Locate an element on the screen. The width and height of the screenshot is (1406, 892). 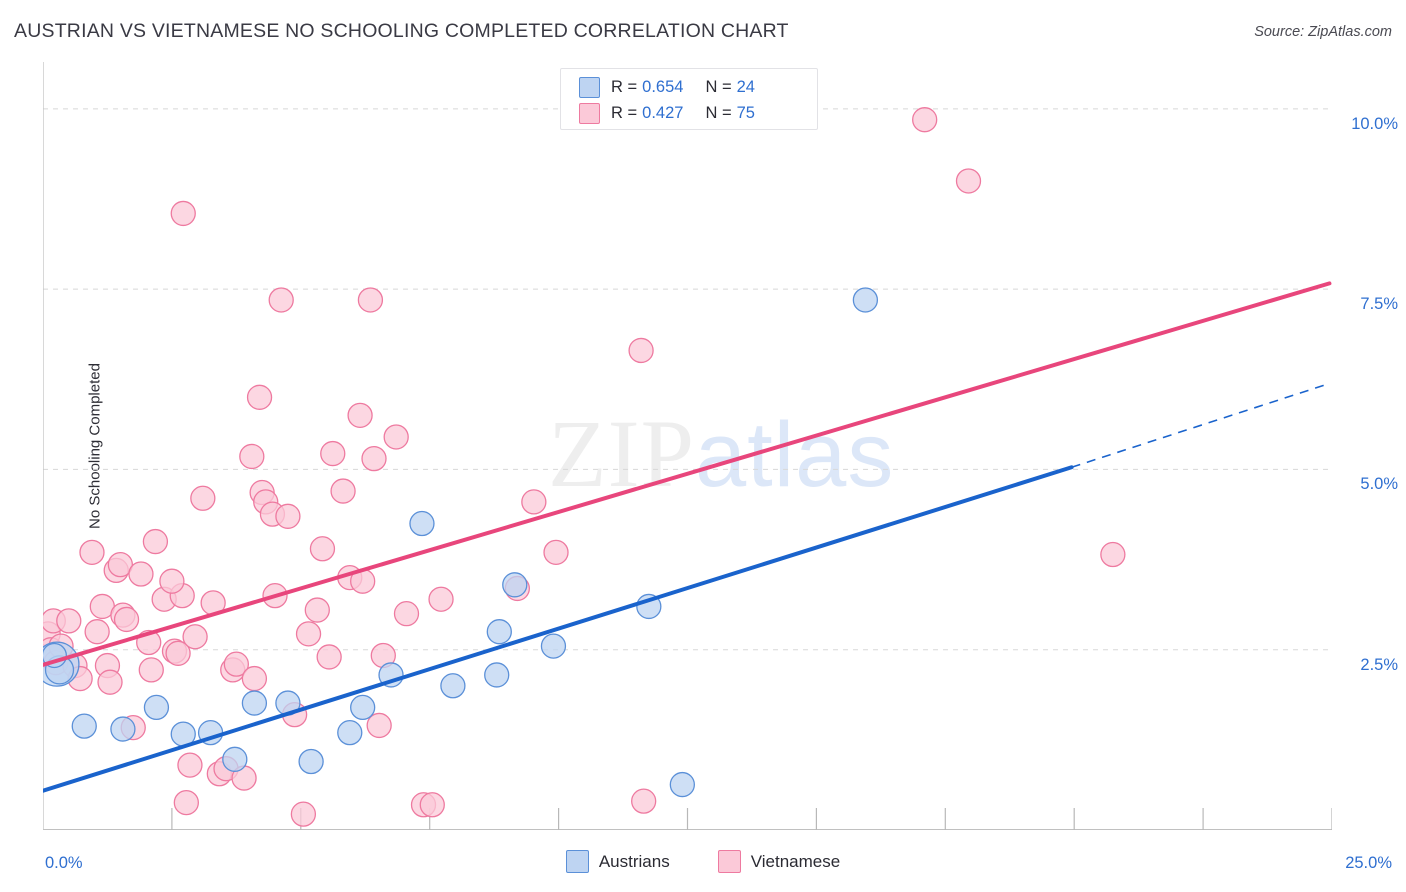
legend-item-austrians: Austrians is located at coordinates (617, 861).